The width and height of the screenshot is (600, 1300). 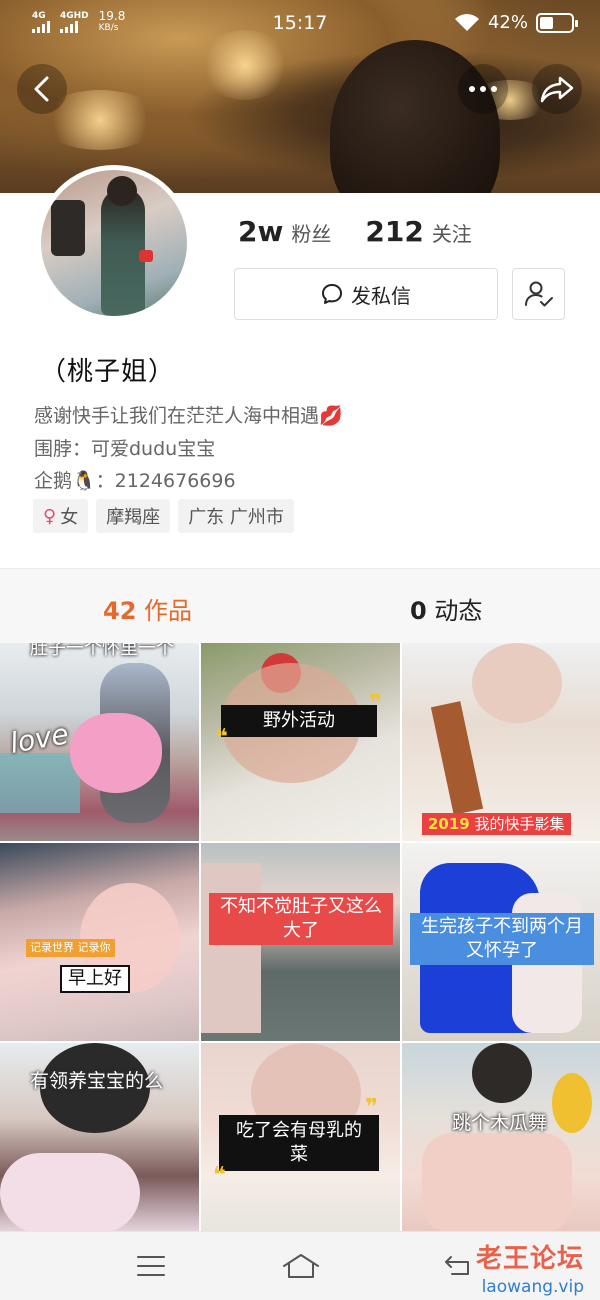 What do you see at coordinates (188, 416) in the screenshot?
I see `bio-line-1: 感谢快手让我们在茫茫人海中相遇💋` at bounding box center [188, 416].